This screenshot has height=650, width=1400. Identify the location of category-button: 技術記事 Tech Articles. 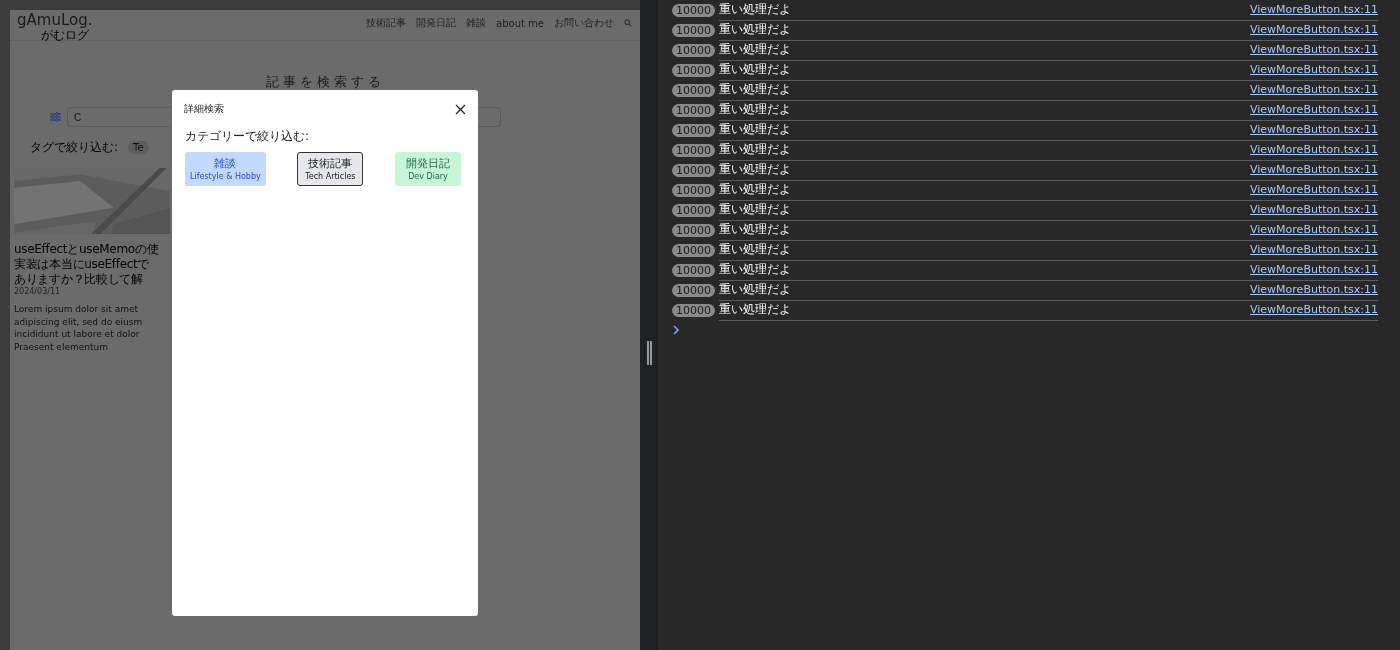
(330, 169).